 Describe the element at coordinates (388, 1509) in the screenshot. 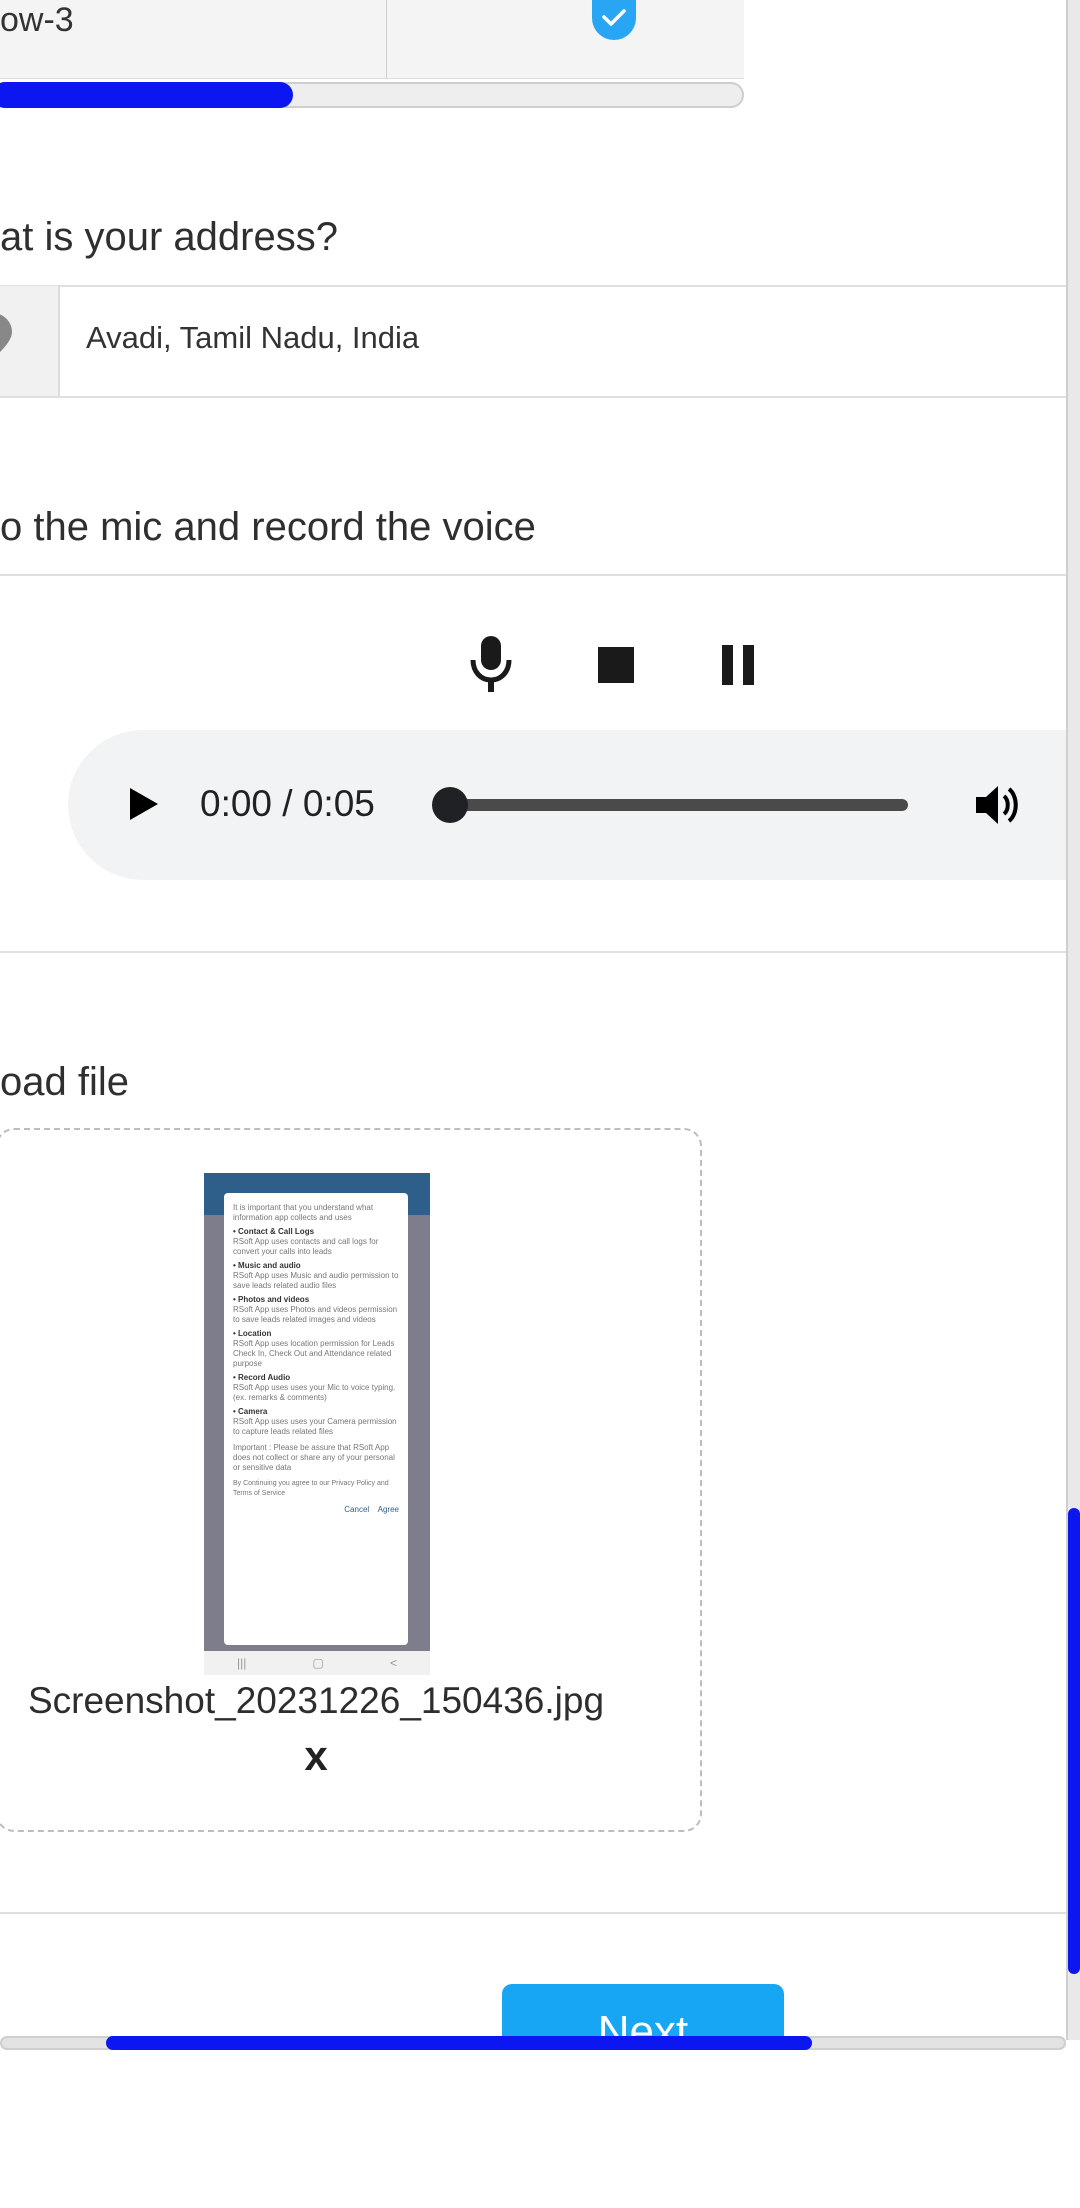

I see `thumbnail-agree: Agree` at that location.